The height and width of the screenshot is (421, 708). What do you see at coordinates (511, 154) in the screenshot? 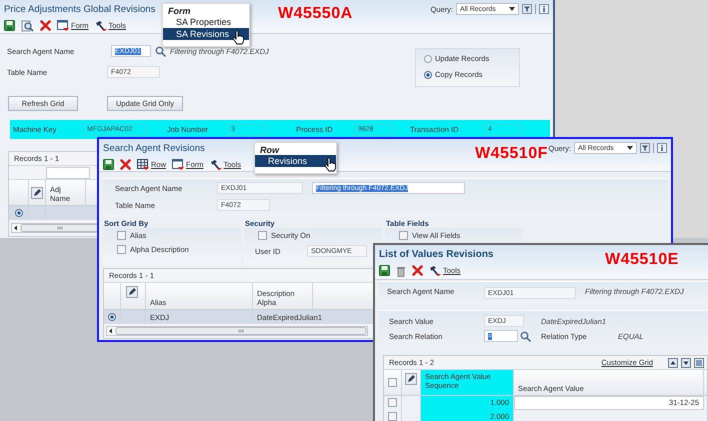
I see `form-id-label: W45510F` at bounding box center [511, 154].